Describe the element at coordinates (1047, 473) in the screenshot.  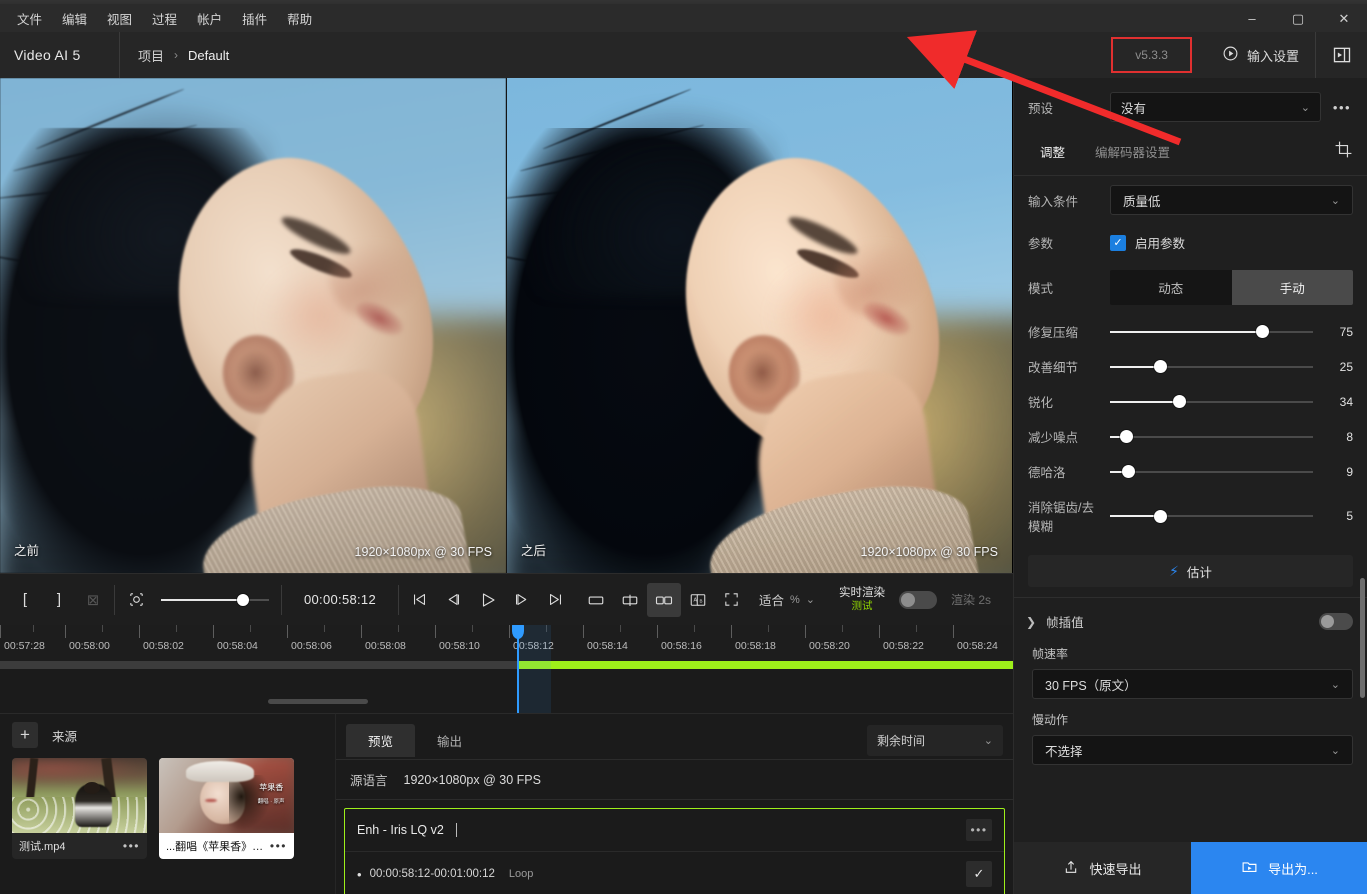
I see `dehalo-label: 德哈洛` at that location.